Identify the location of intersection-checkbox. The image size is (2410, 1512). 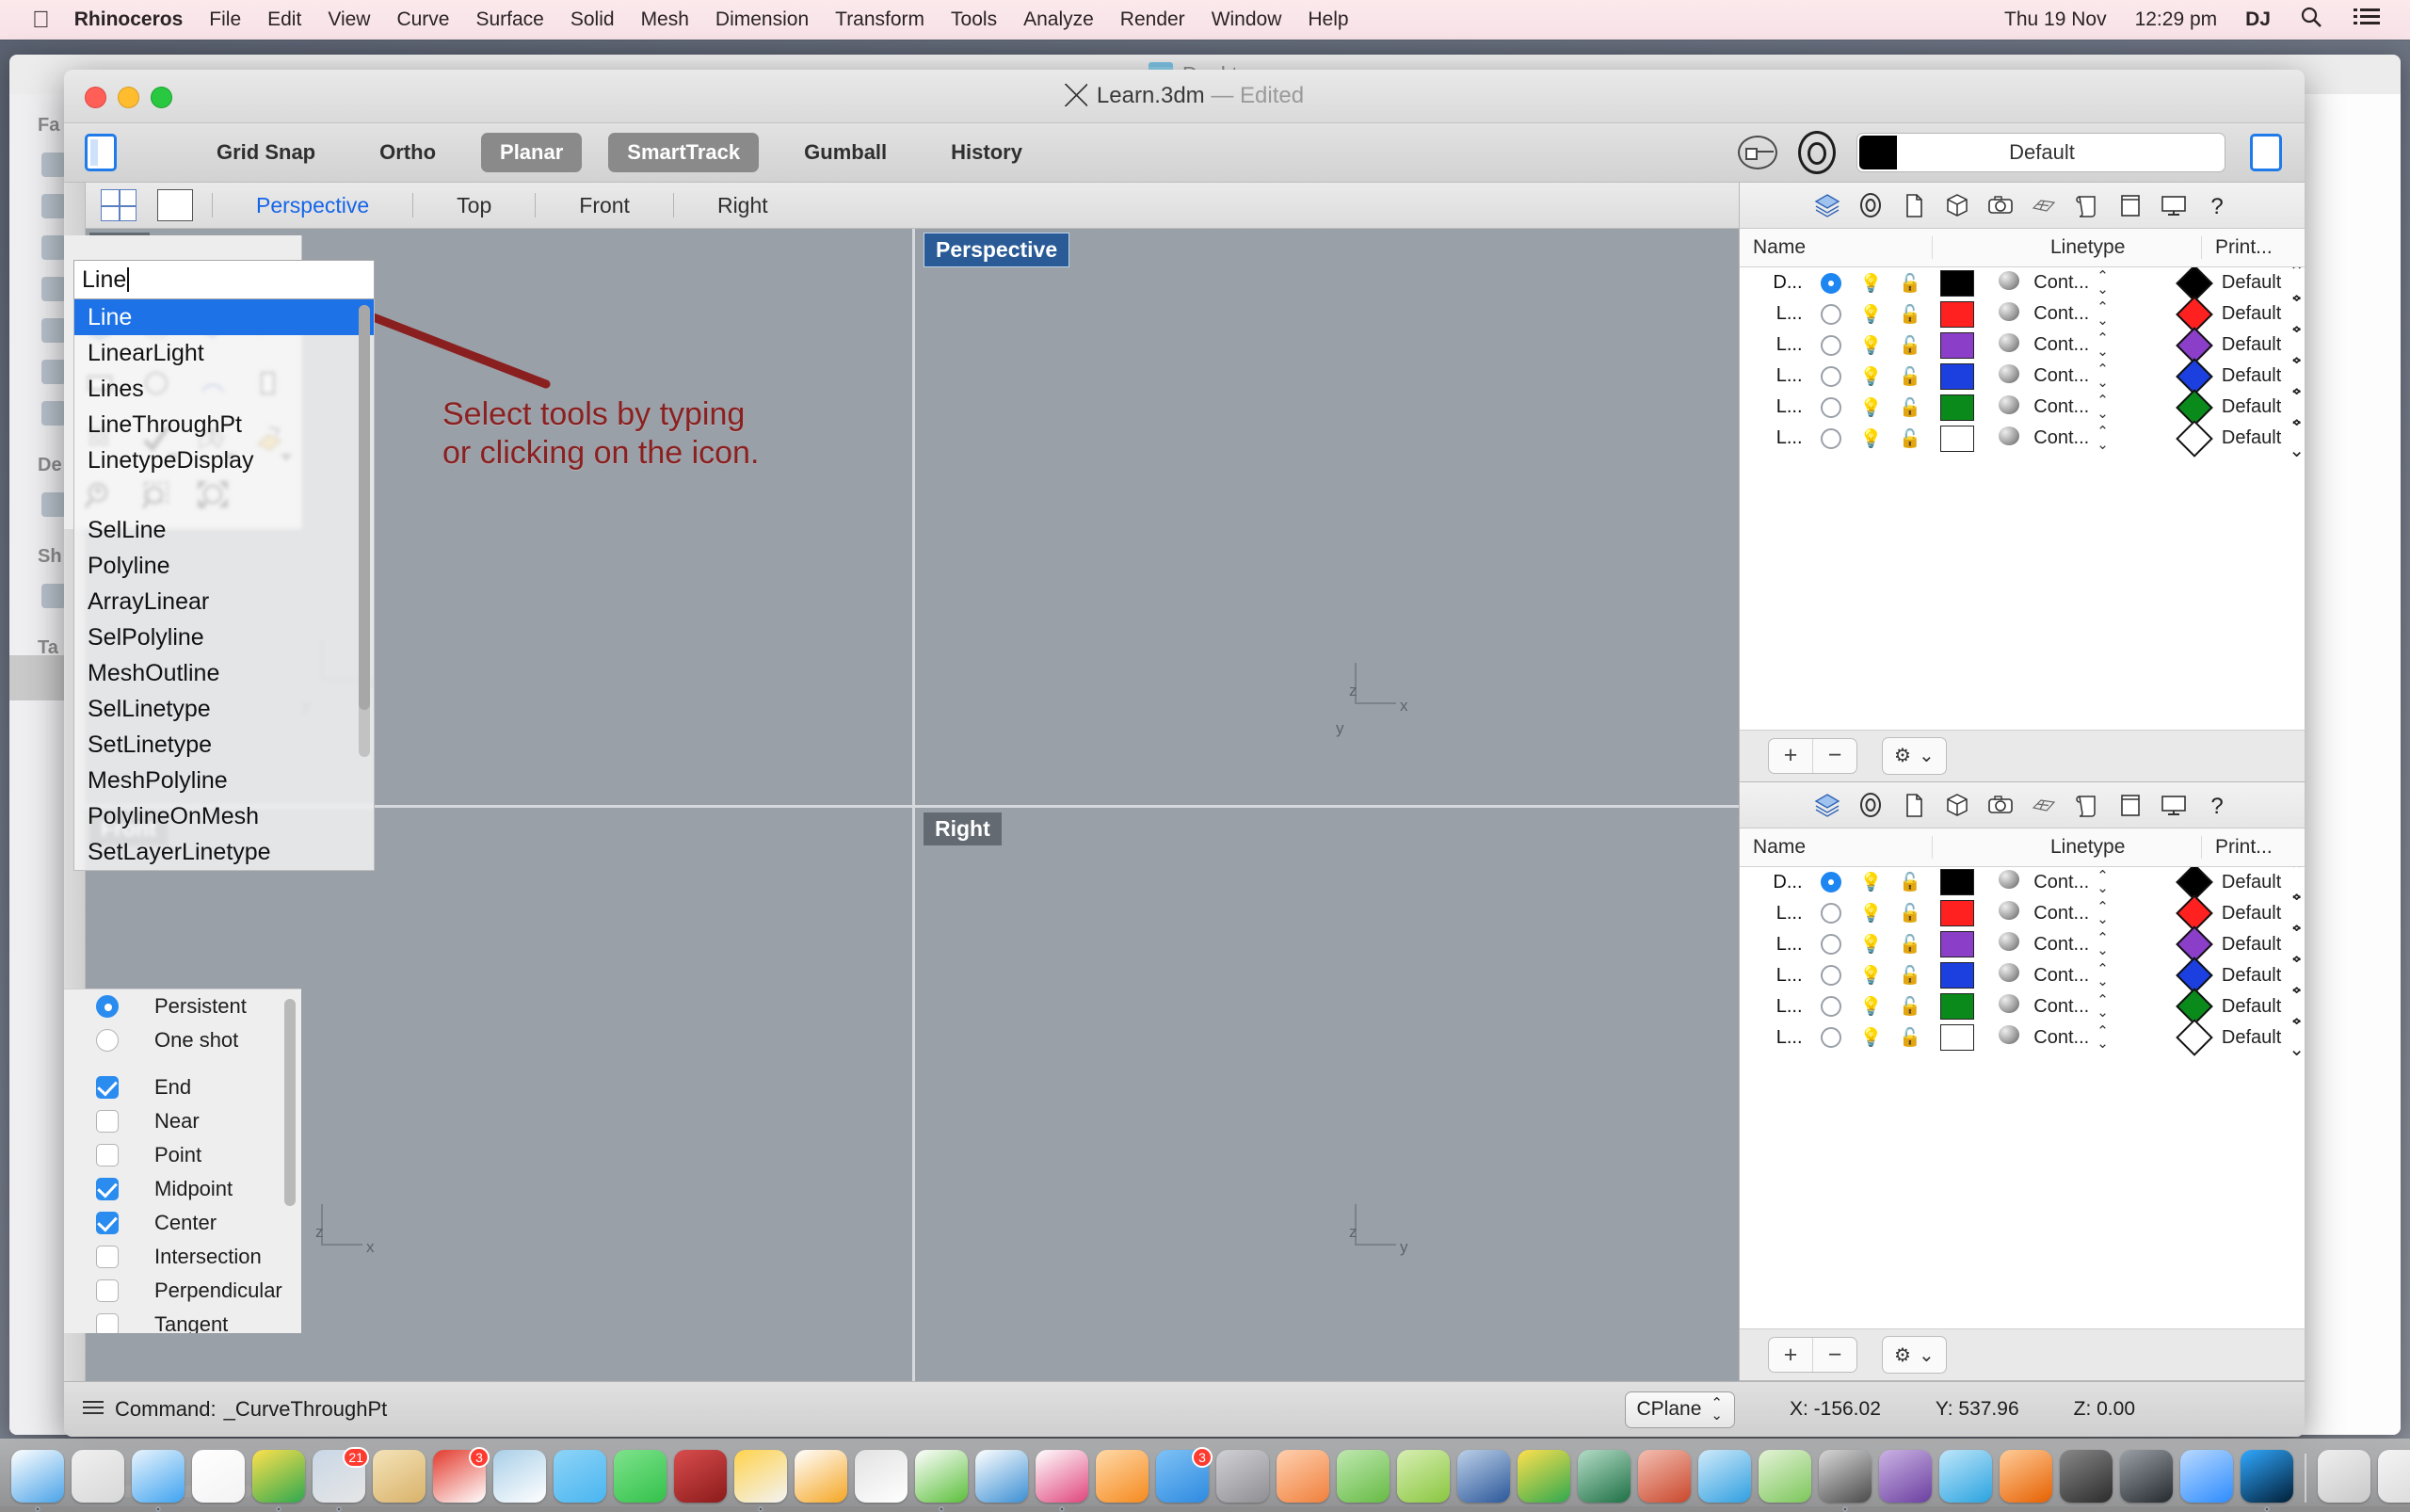
(107, 1257).